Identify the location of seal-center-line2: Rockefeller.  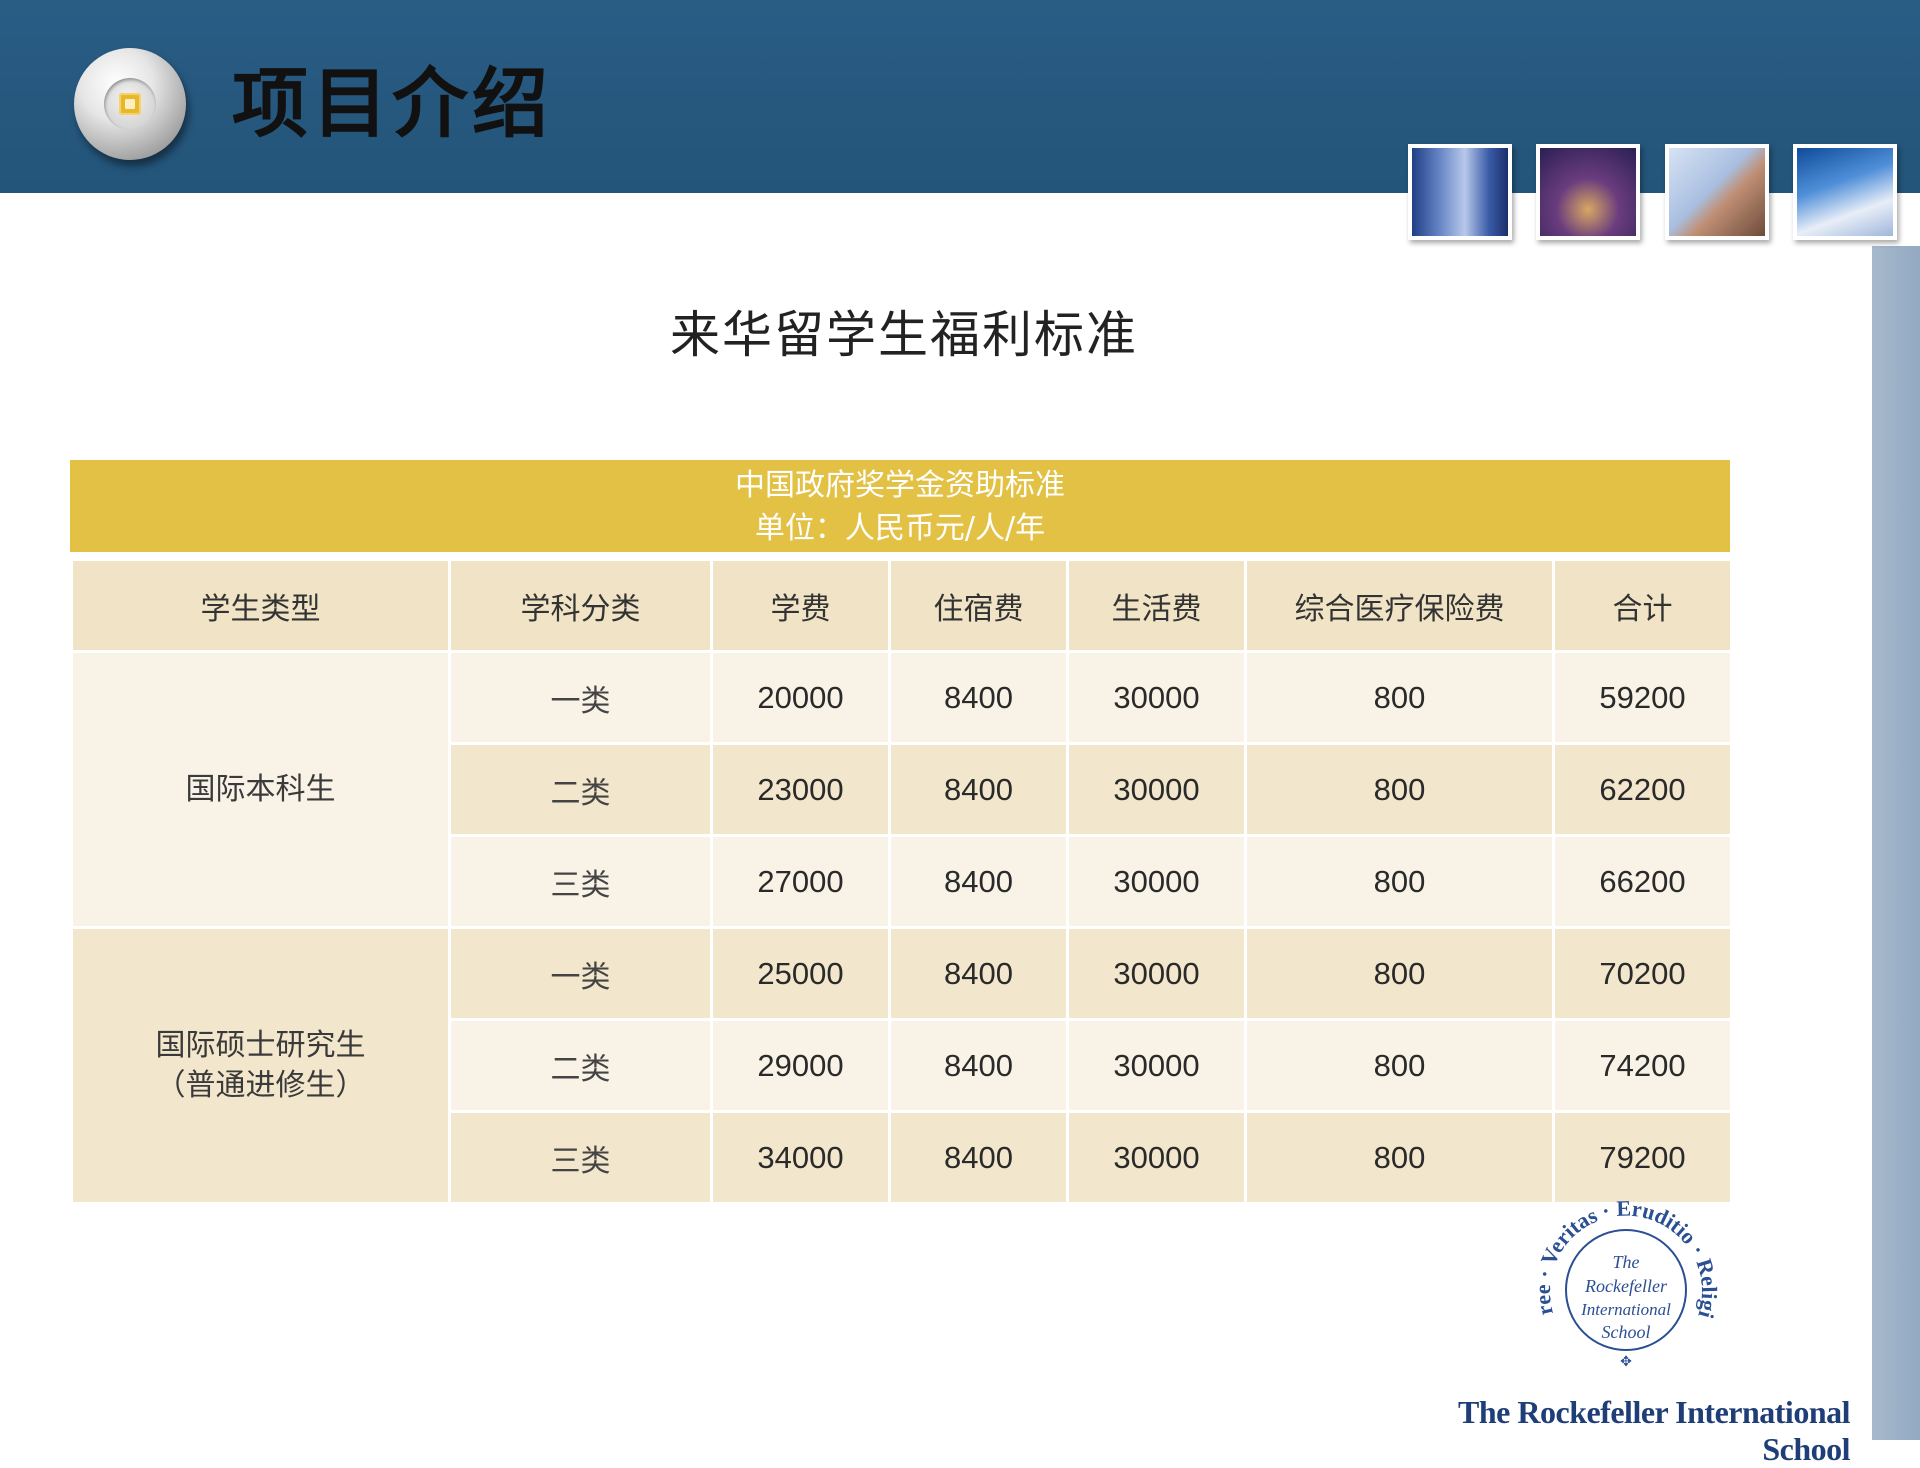
(1626, 1286).